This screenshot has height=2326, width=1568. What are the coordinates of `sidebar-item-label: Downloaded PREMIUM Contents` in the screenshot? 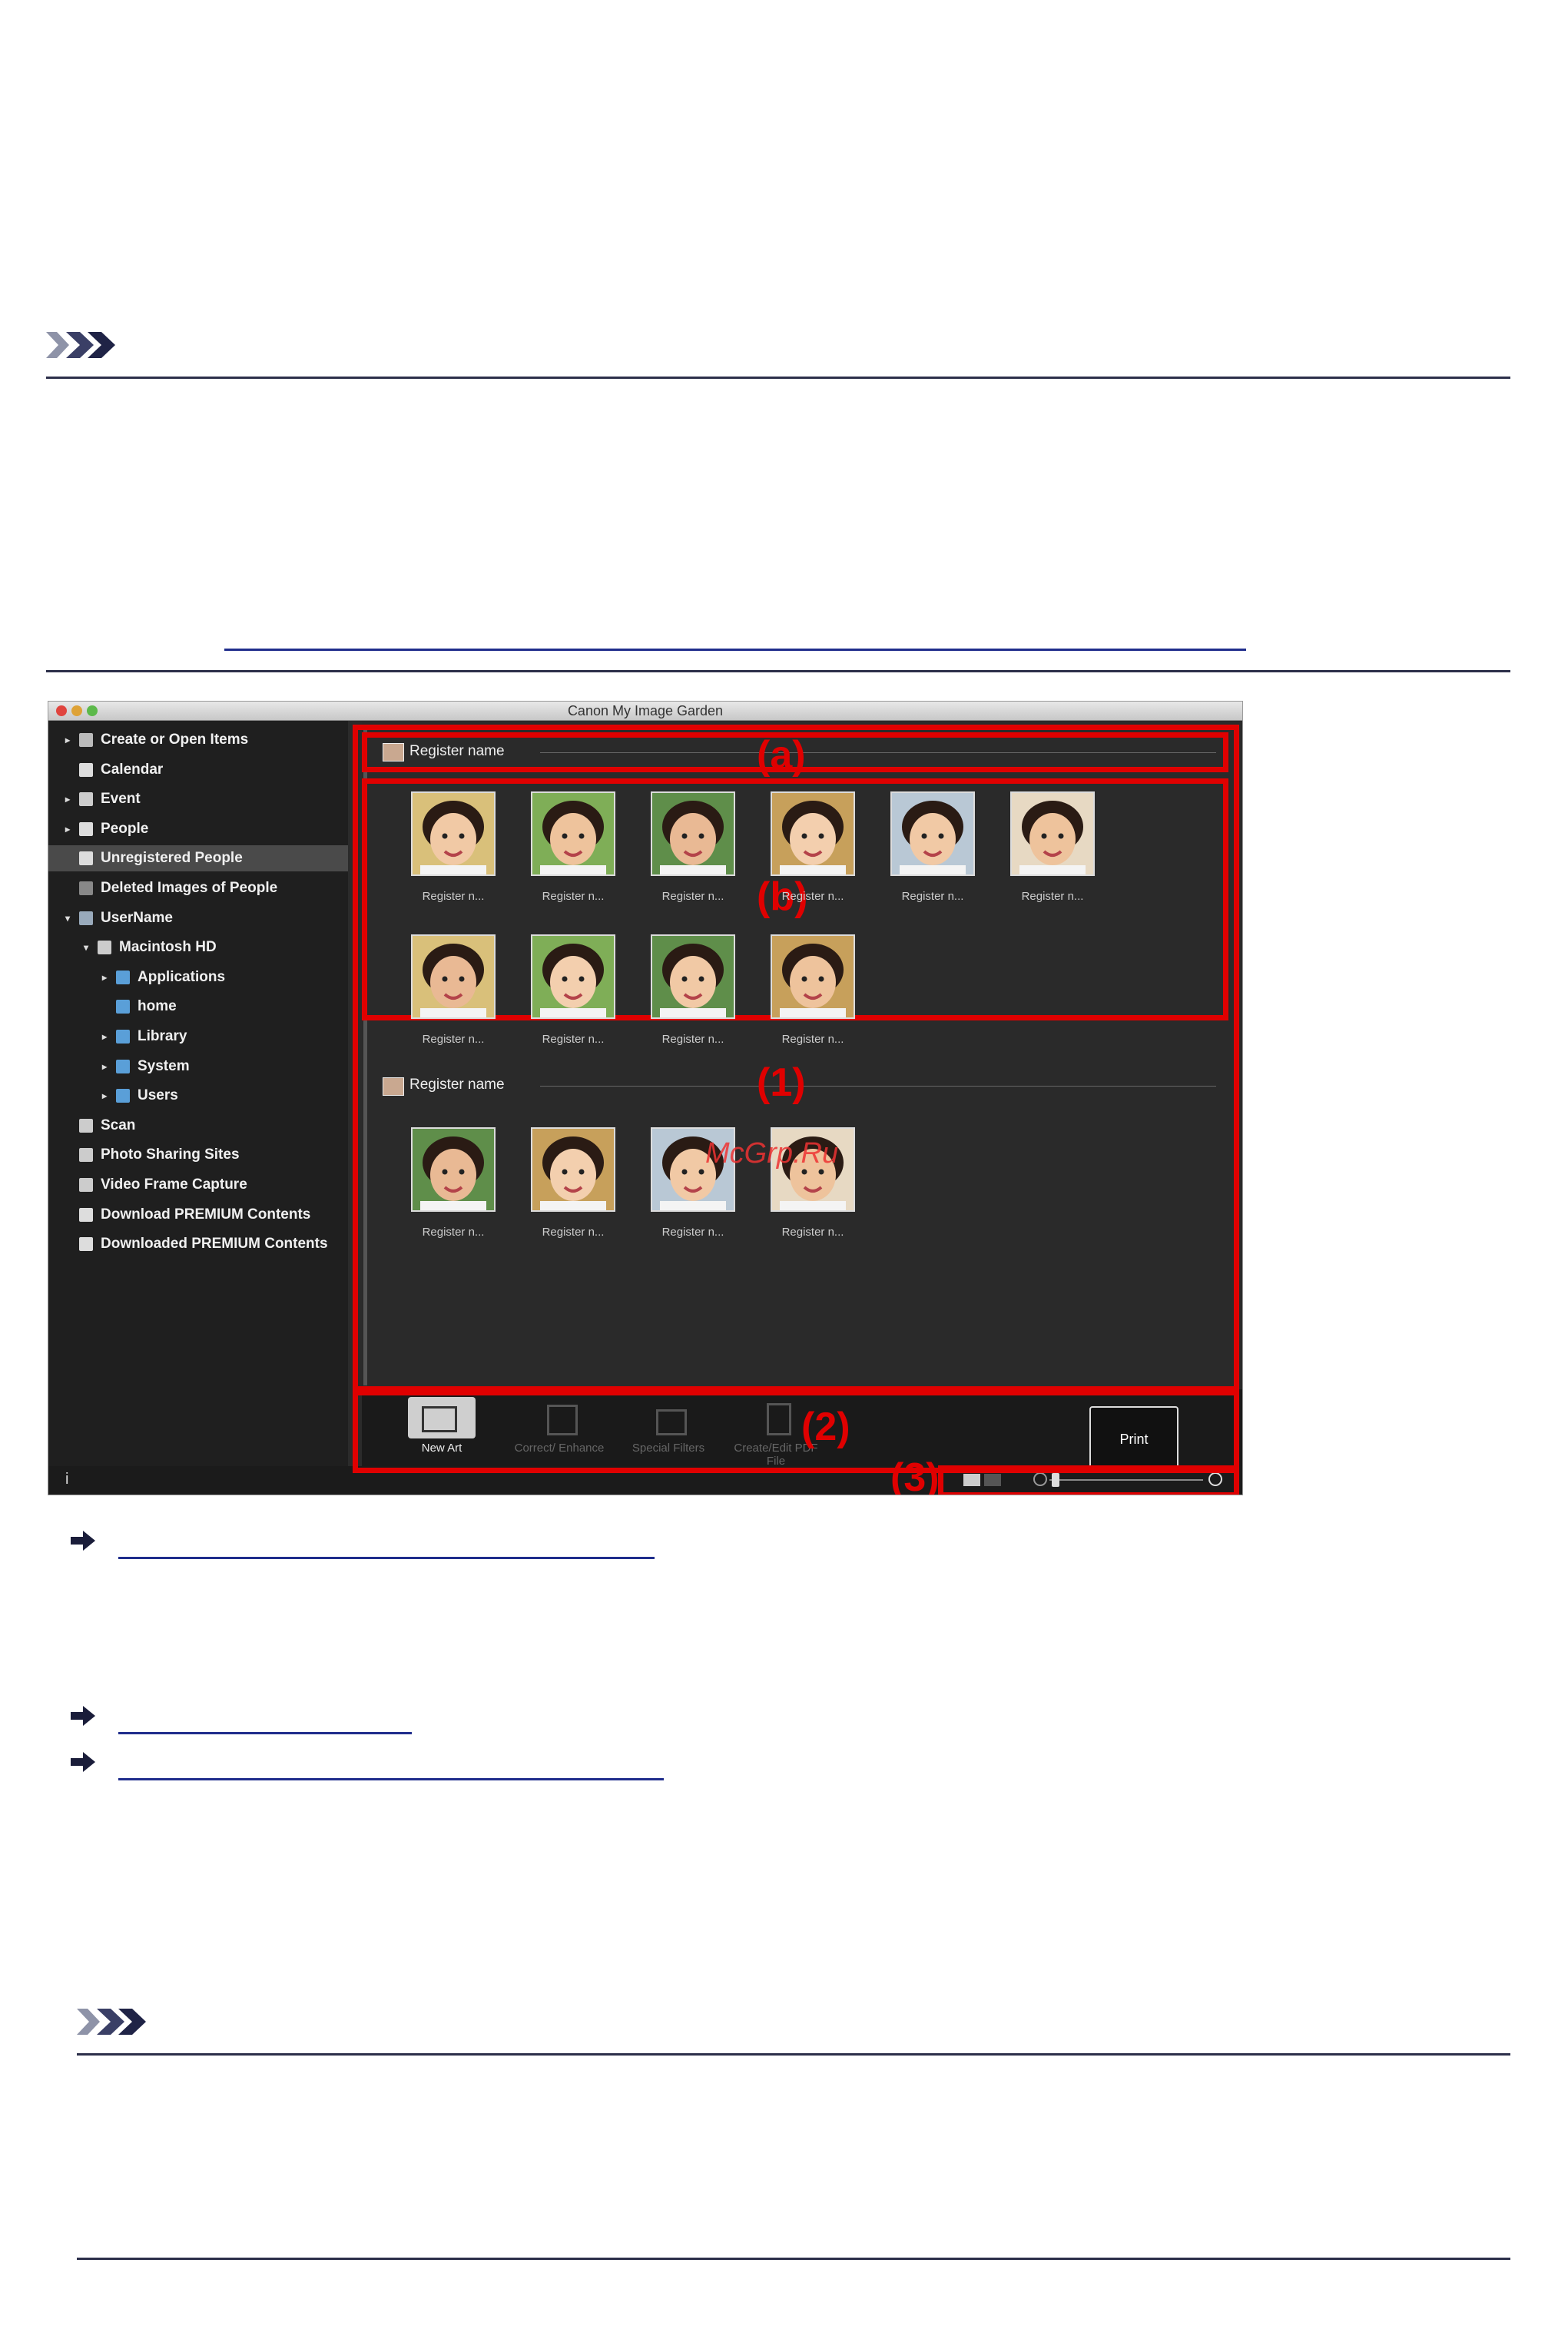 It's located at (215, 1244).